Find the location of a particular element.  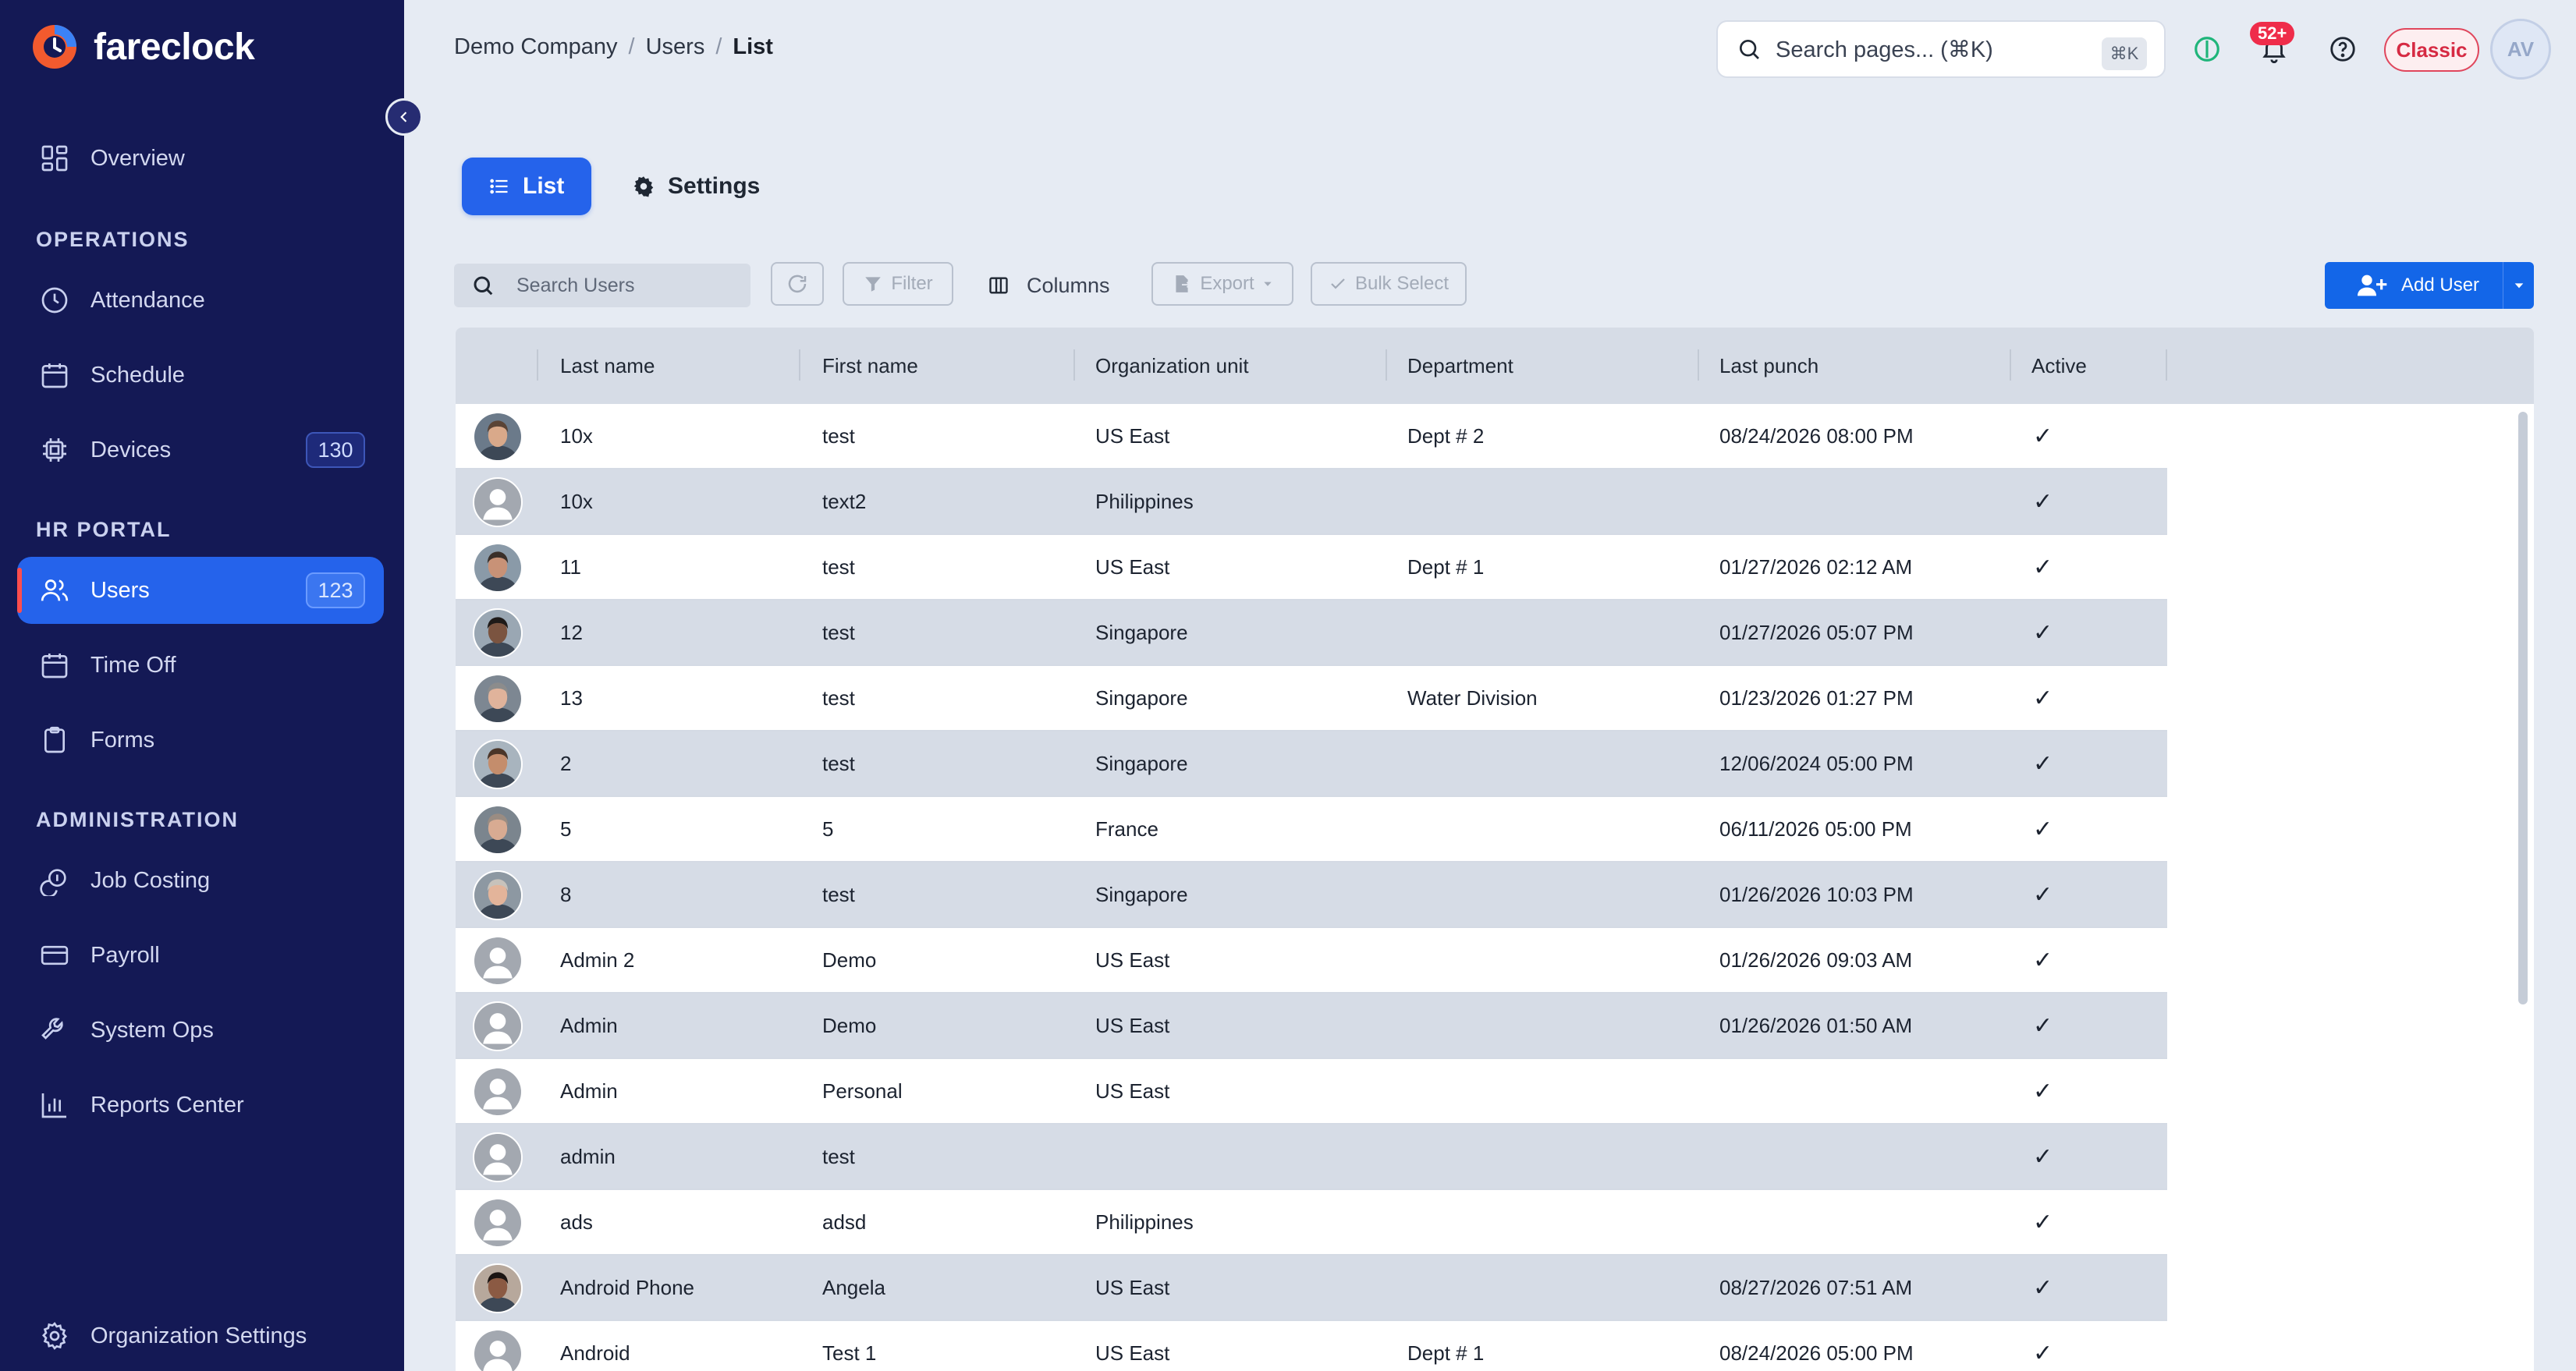

sidebar-item-users: Users 123 is located at coordinates (200, 590).